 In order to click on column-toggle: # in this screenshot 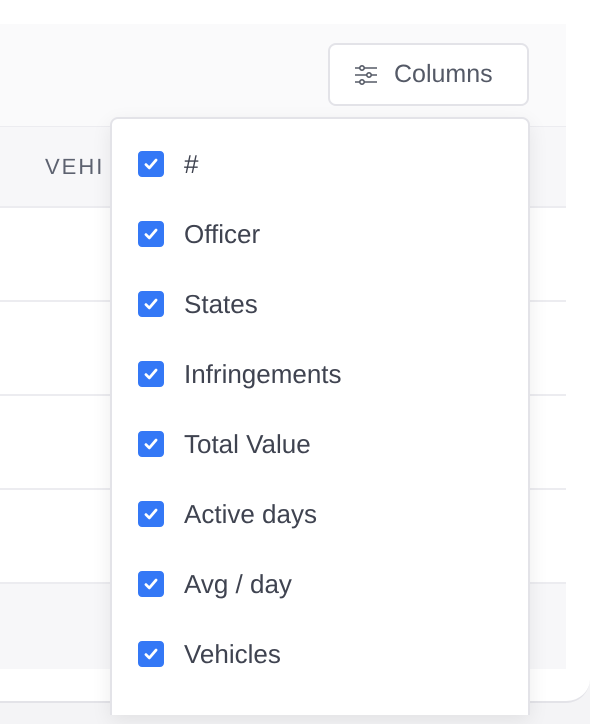, I will do `click(320, 164)`.